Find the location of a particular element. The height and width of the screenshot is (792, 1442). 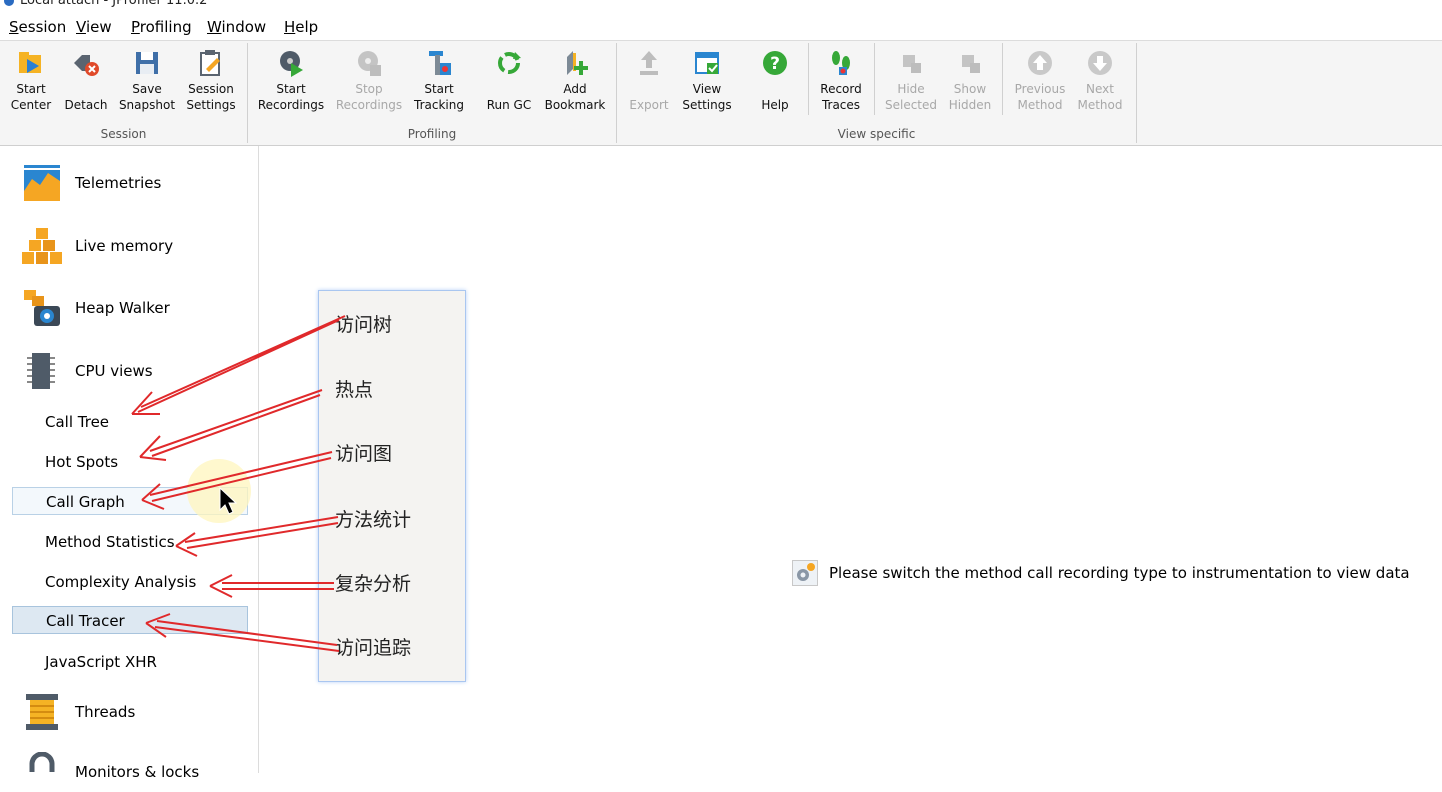

arrow-call-tree is located at coordinates (238, 365).